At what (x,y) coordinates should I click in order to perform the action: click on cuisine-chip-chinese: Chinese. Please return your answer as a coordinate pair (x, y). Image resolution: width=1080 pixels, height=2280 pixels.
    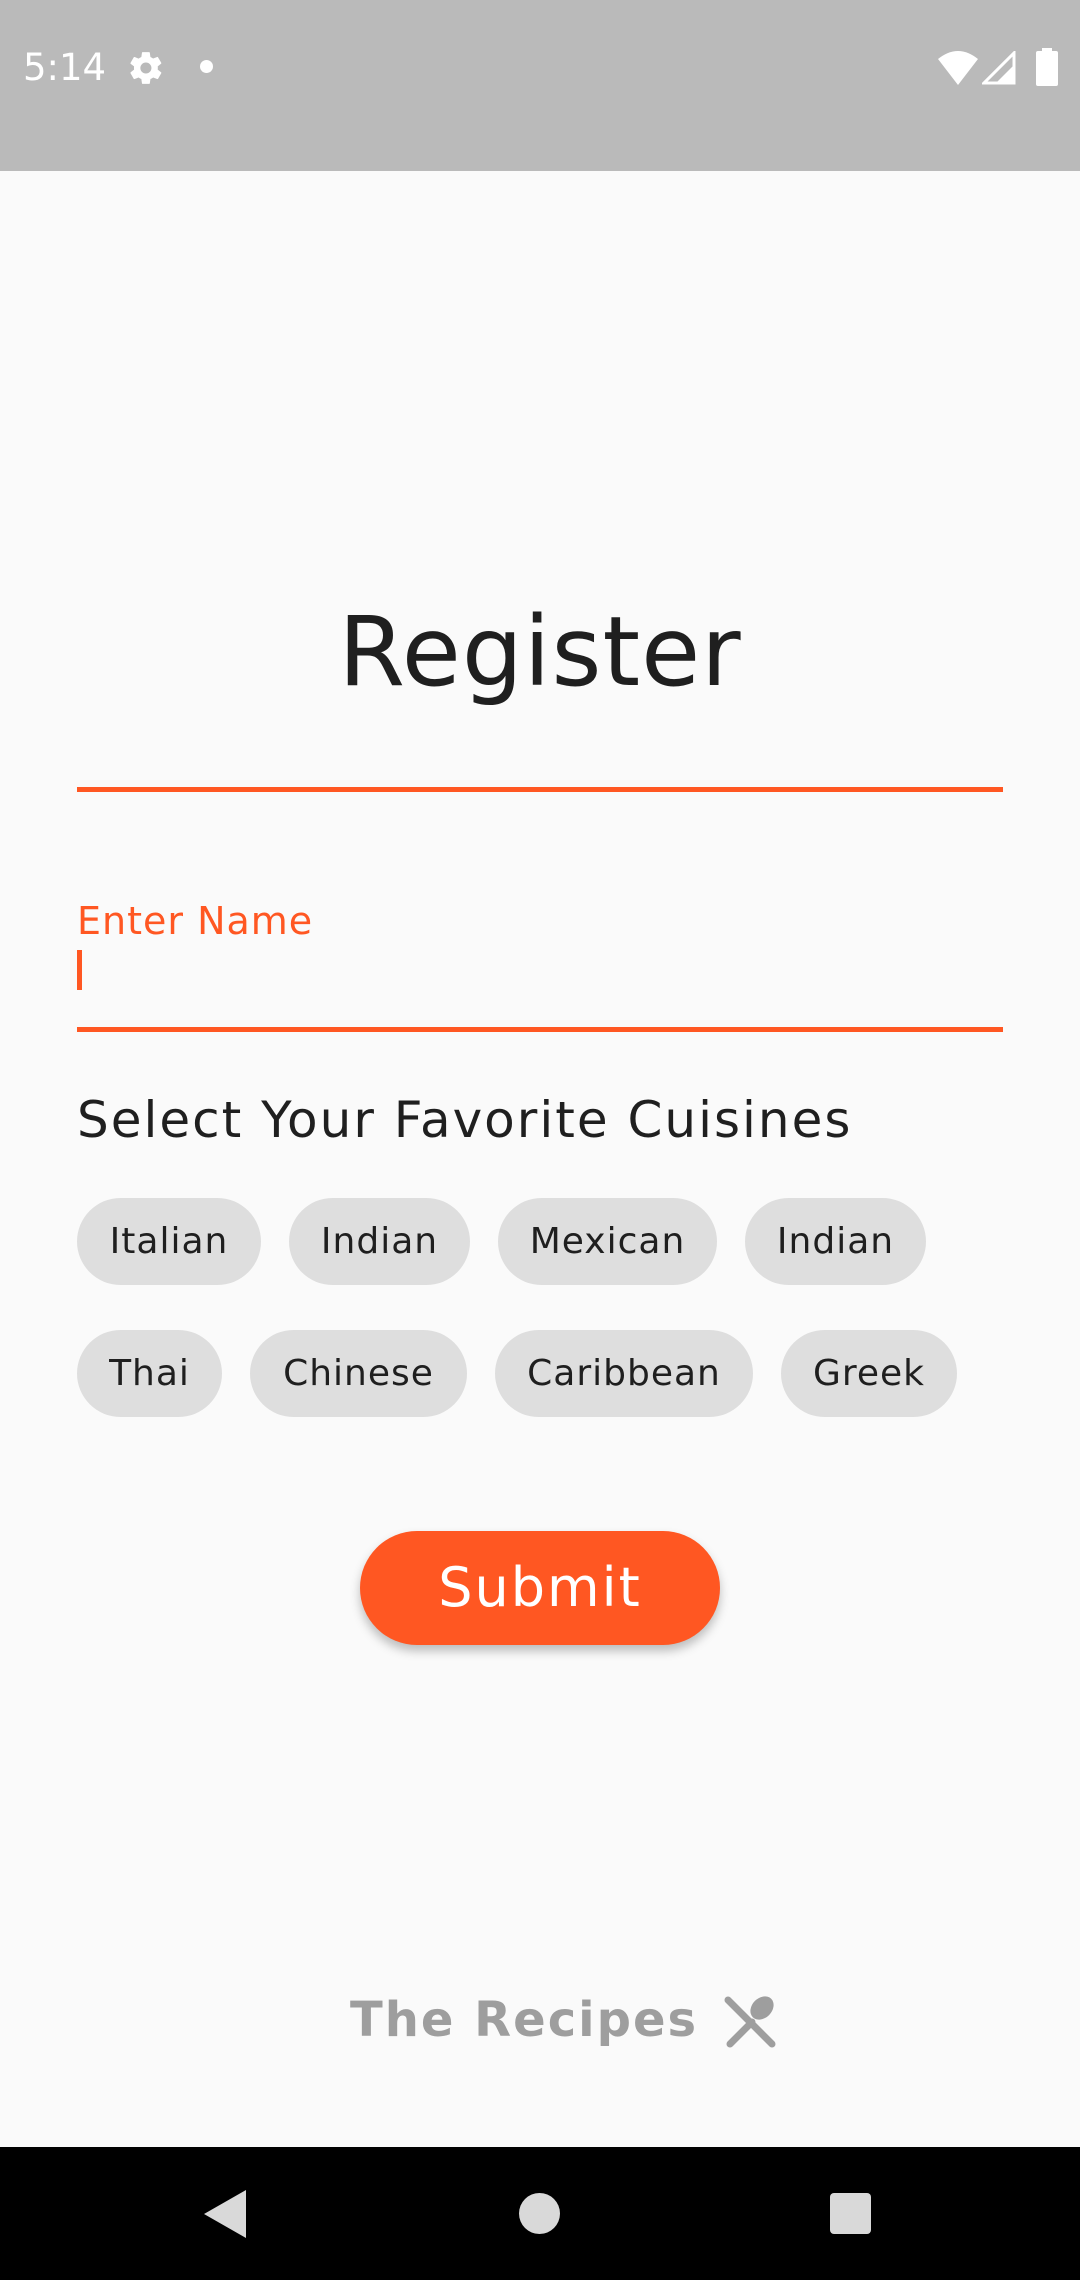
    Looking at the image, I should click on (358, 1373).